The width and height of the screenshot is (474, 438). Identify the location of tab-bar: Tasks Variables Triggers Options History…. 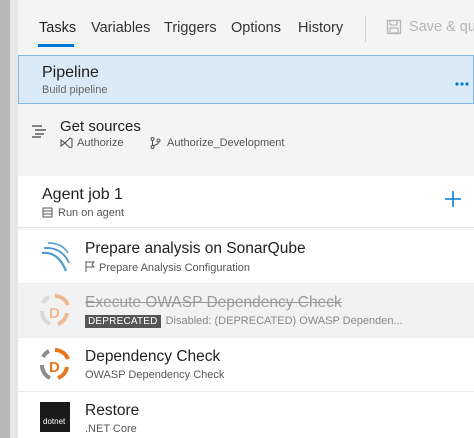
(246, 25).